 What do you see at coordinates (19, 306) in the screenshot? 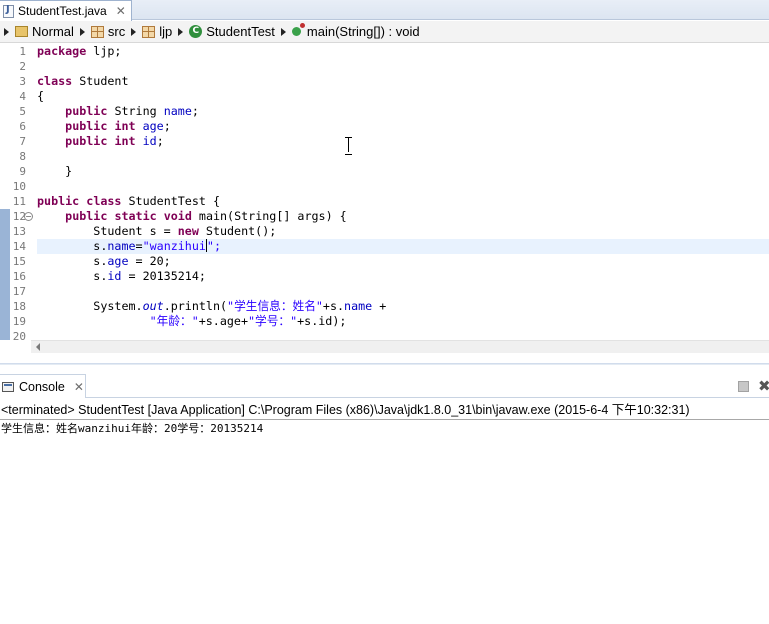
I see `line-number: 18` at bounding box center [19, 306].